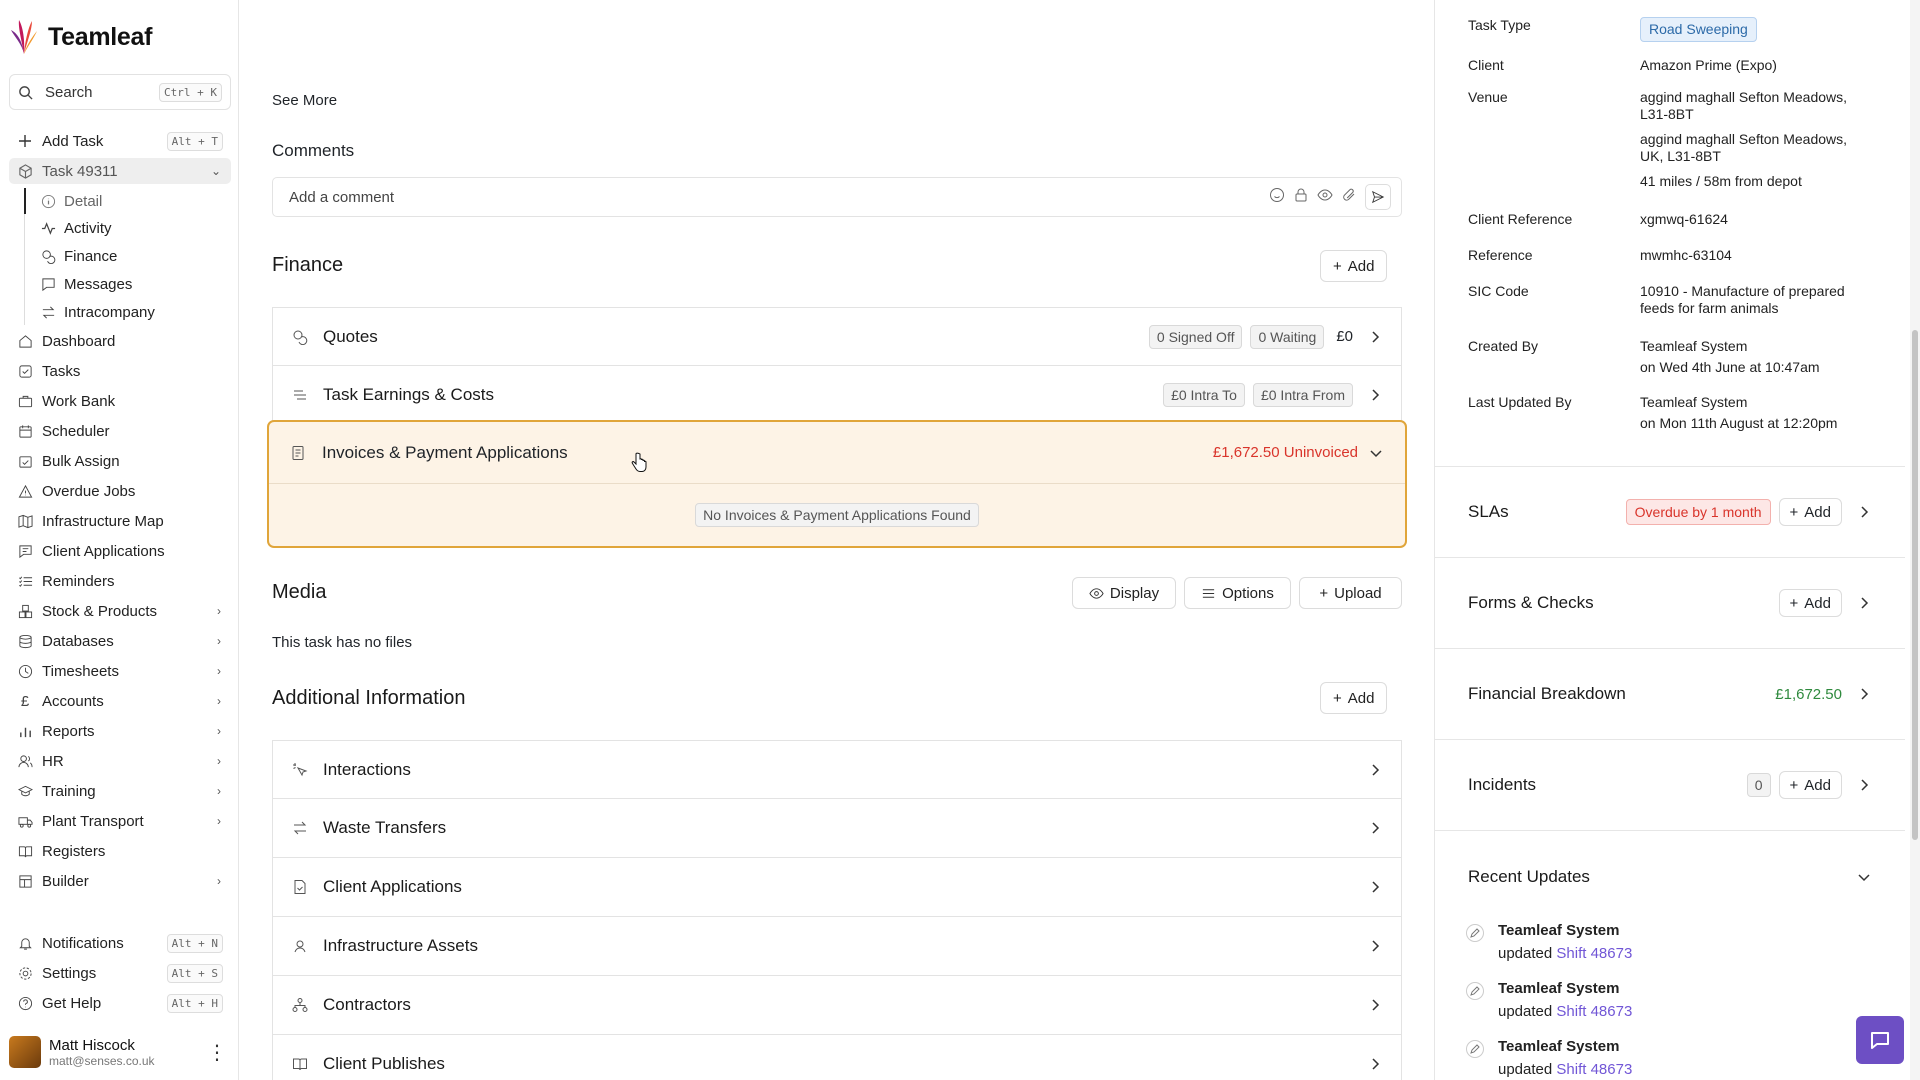  I want to click on sidebar-item-infrastructure-map: Infrastructure Map, so click(120, 521).